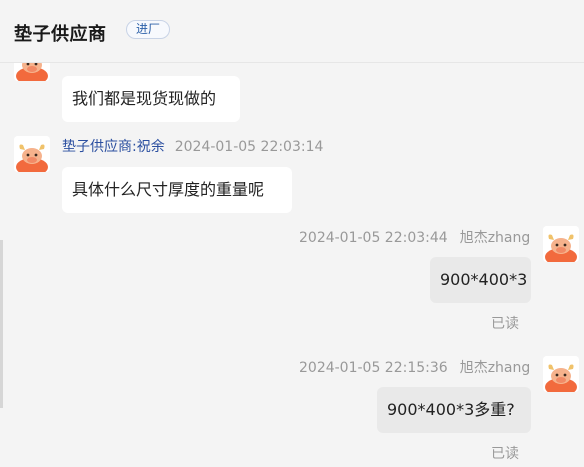 The width and height of the screenshot is (584, 467). Describe the element at coordinates (292, 31) in the screenshot. I see `chat-header: 垫子供应商 进厂` at that location.